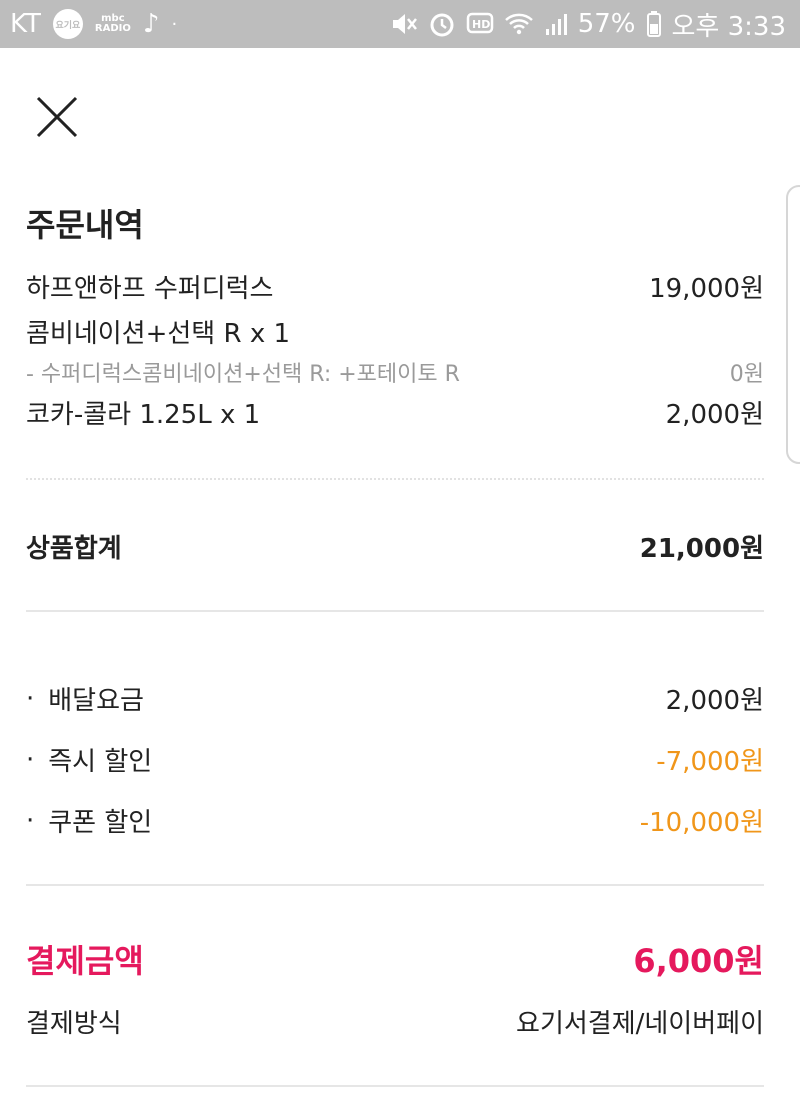 The image size is (800, 1099). What do you see at coordinates (143, 415) in the screenshot?
I see `item-name: 코카-콜라 1.25L x 1` at bounding box center [143, 415].